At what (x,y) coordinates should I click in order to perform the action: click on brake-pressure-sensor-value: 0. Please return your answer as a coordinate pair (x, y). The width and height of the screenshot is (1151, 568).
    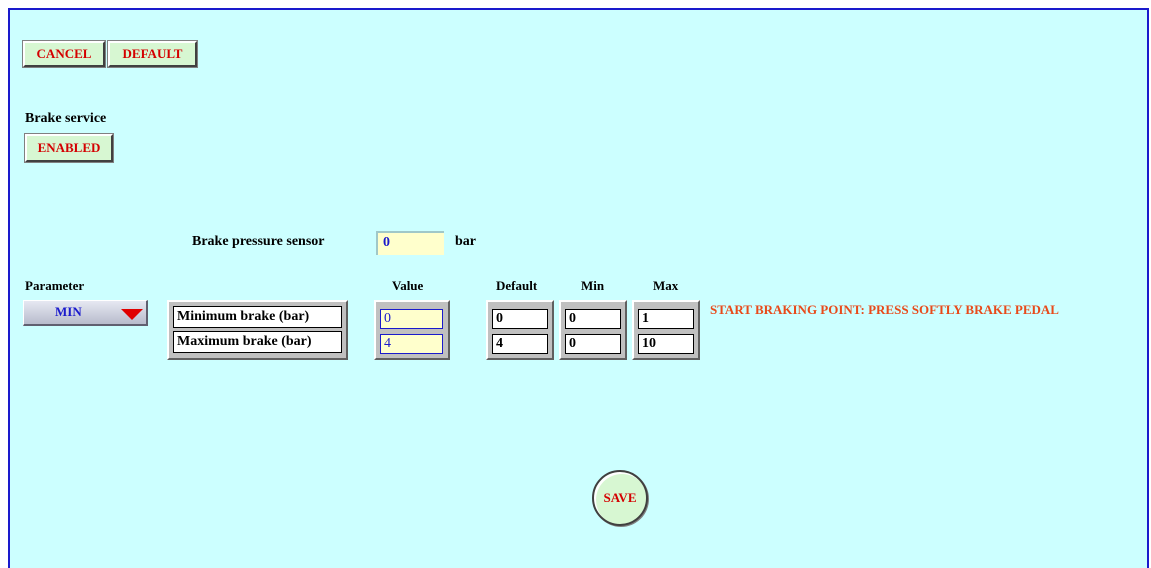
    Looking at the image, I should click on (410, 243).